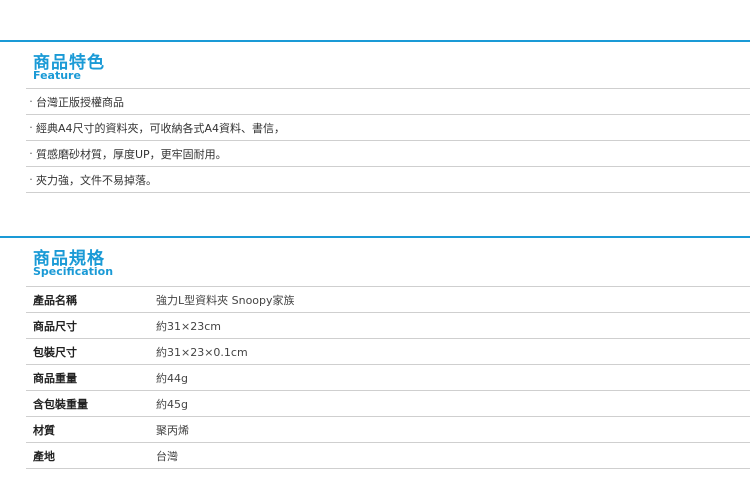  What do you see at coordinates (388, 456) in the screenshot?
I see `table-row: 產地 台灣` at bounding box center [388, 456].